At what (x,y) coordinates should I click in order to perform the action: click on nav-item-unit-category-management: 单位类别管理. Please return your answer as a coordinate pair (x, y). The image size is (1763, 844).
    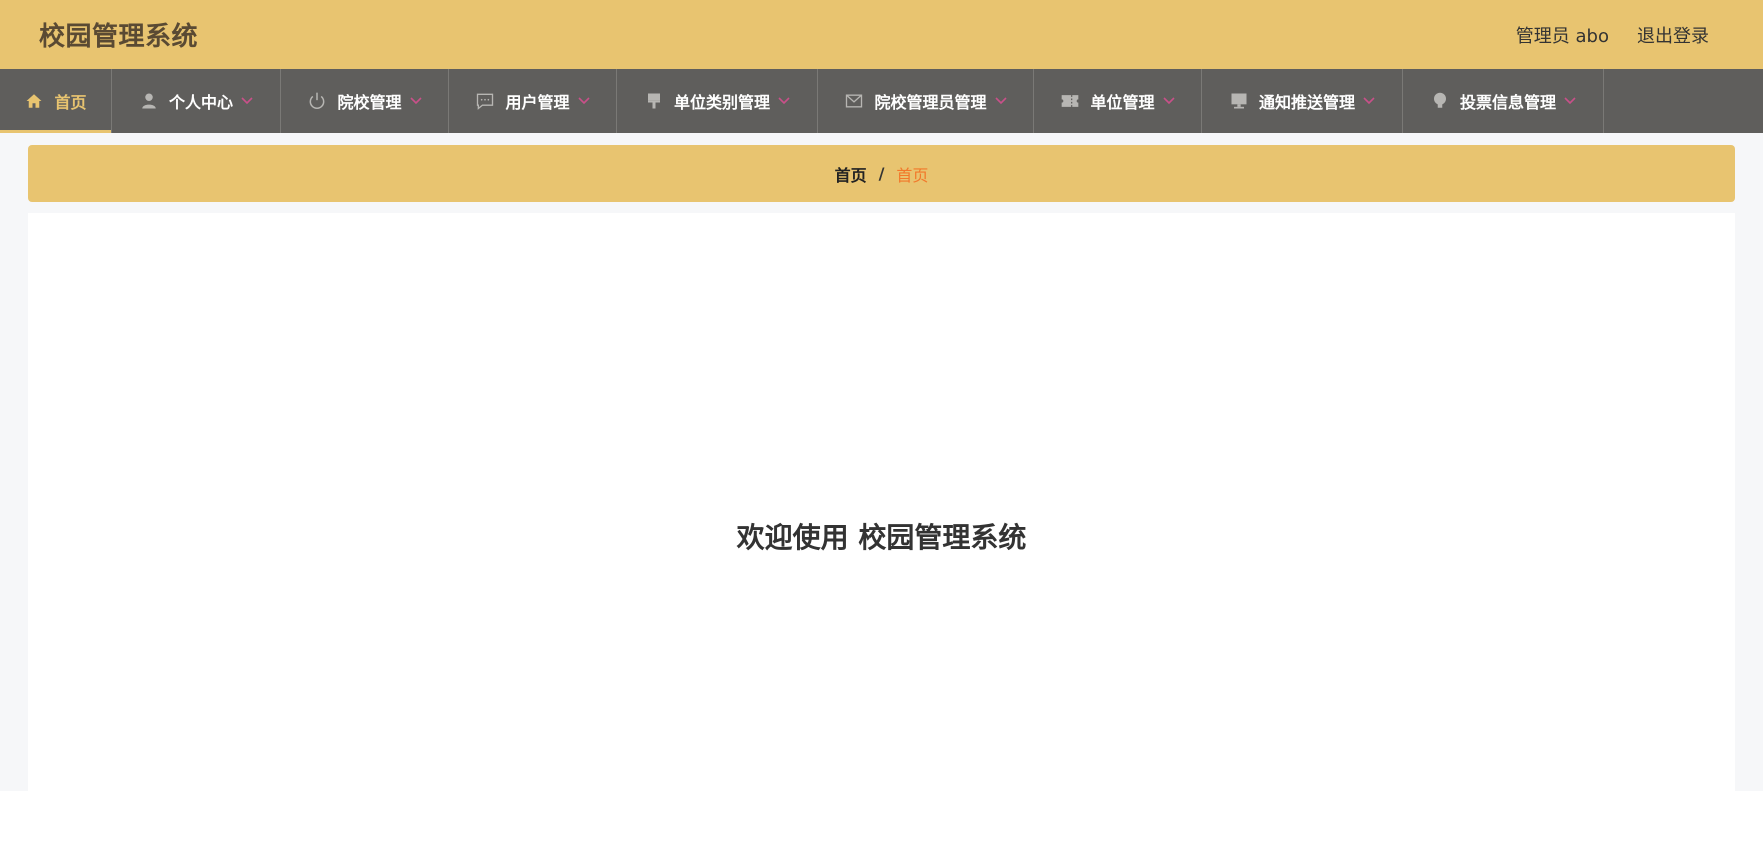
    Looking at the image, I should click on (717, 101).